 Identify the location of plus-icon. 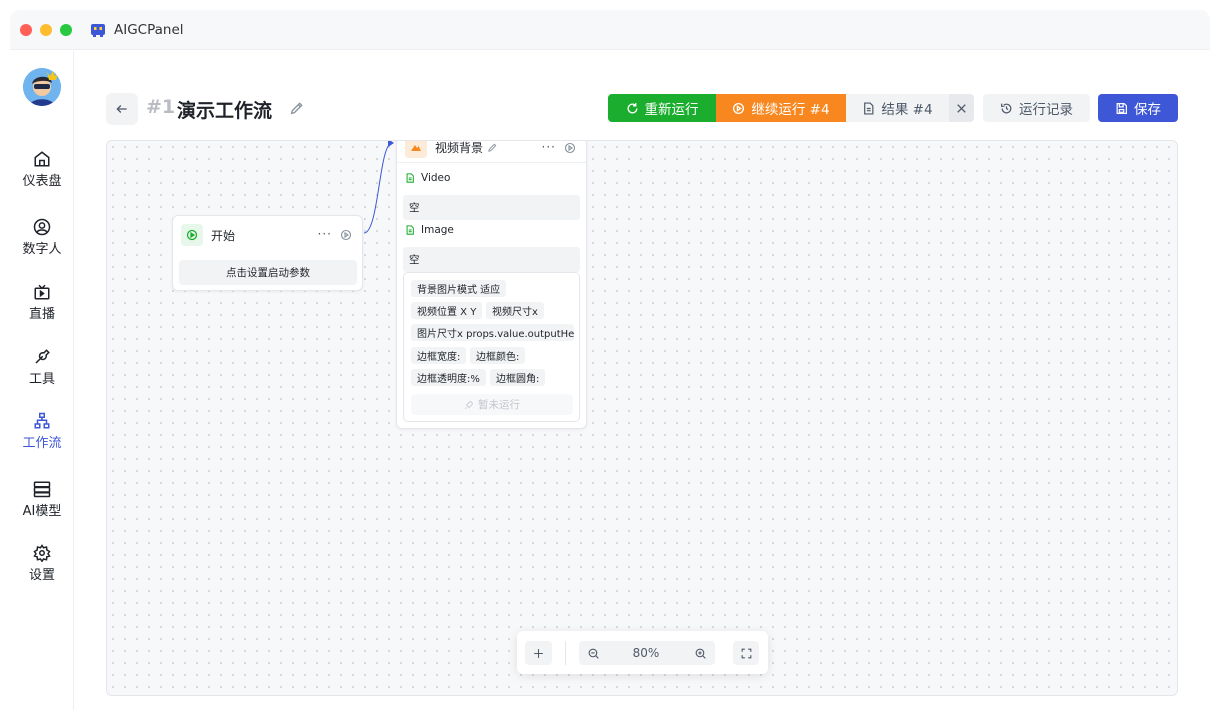
(538, 653).